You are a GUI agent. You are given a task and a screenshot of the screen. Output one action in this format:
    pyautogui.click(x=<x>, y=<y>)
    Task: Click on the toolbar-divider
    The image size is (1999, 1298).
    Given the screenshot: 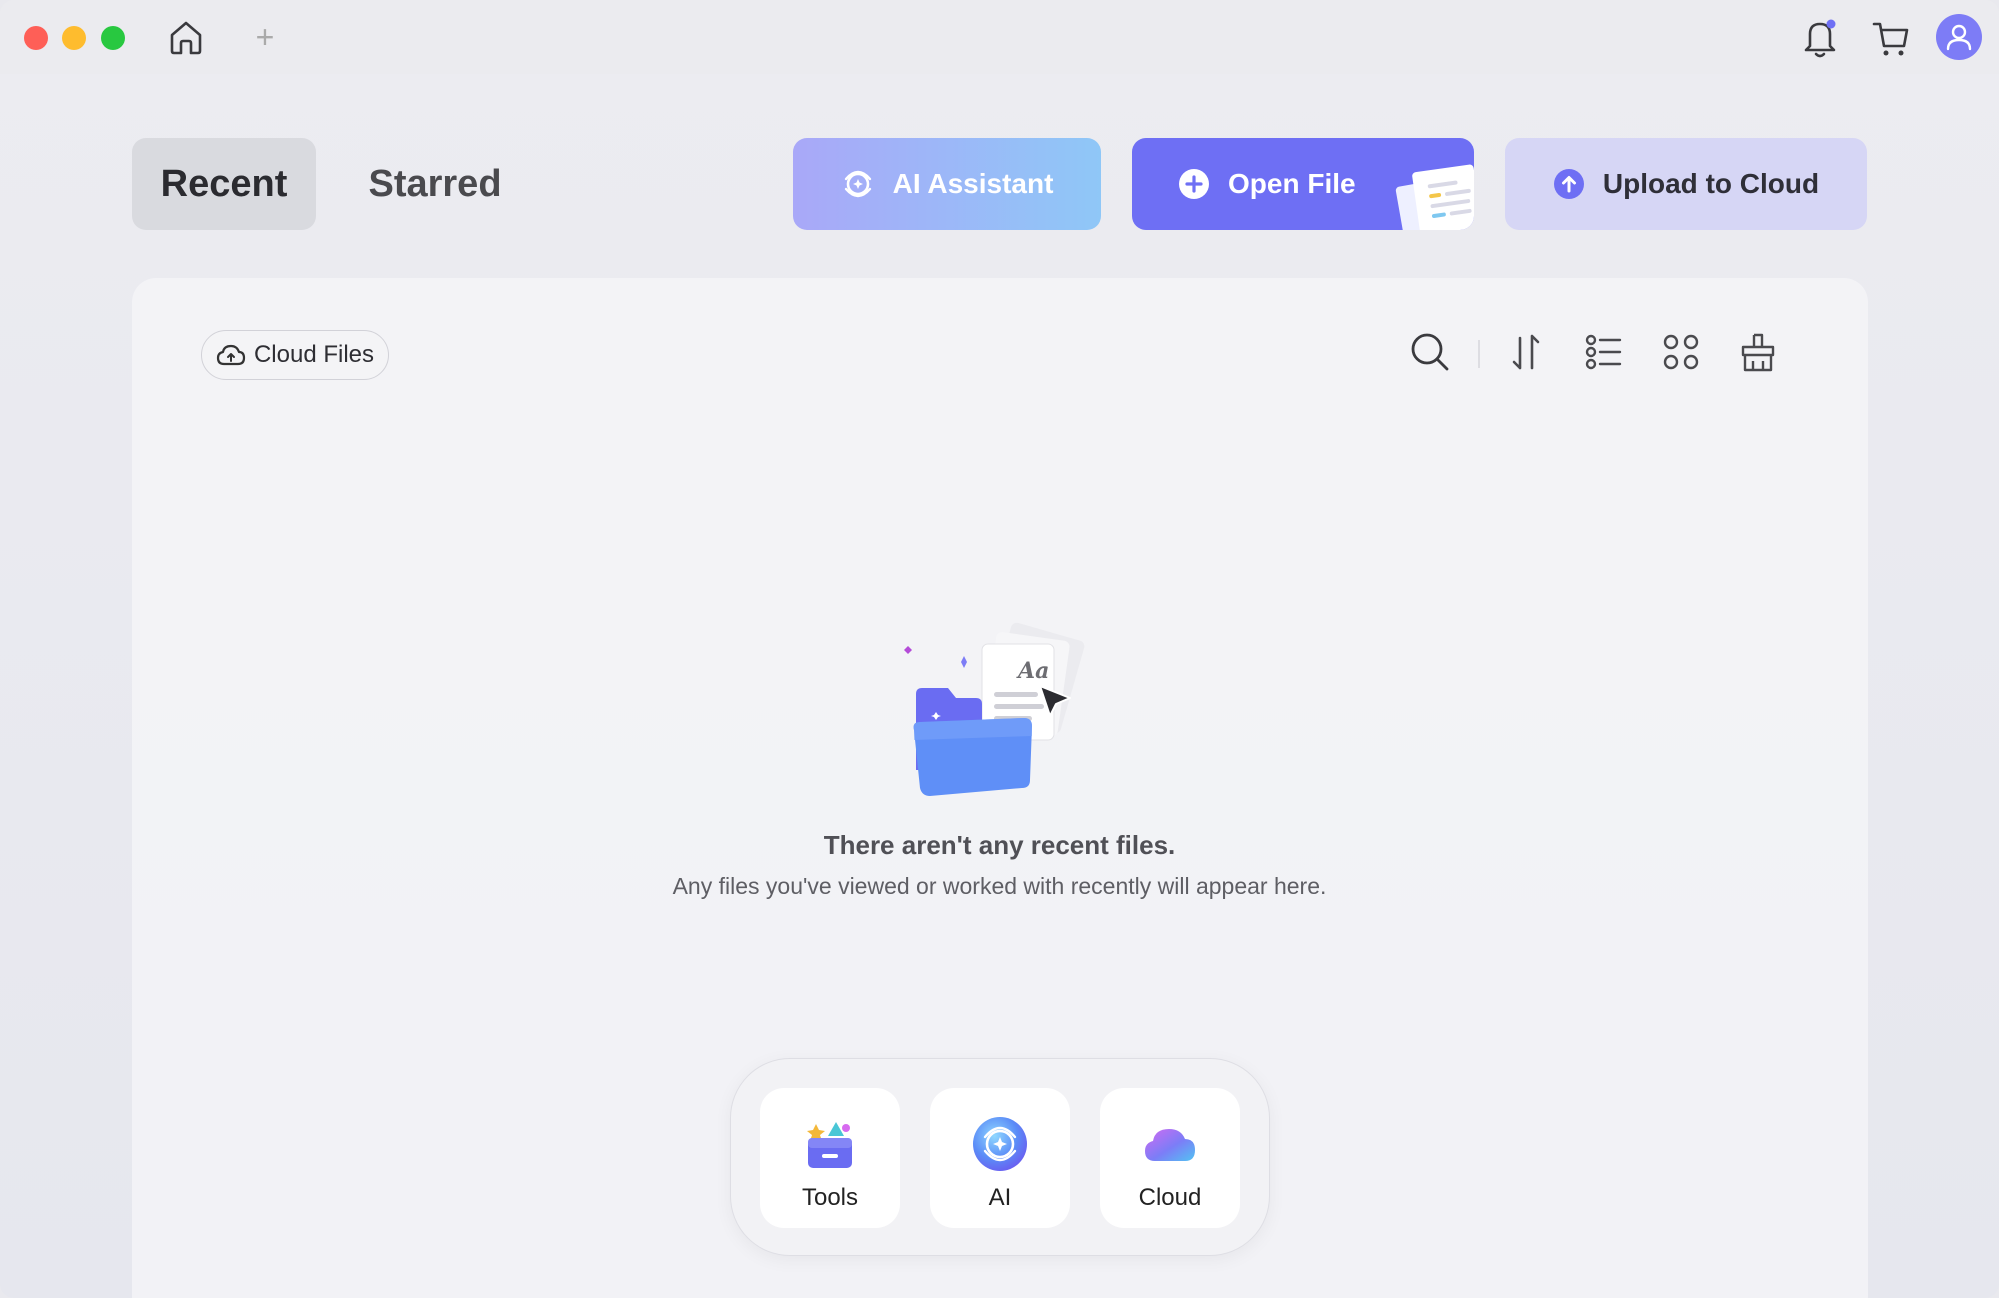 What is the action you would take?
    pyautogui.click(x=1479, y=354)
    